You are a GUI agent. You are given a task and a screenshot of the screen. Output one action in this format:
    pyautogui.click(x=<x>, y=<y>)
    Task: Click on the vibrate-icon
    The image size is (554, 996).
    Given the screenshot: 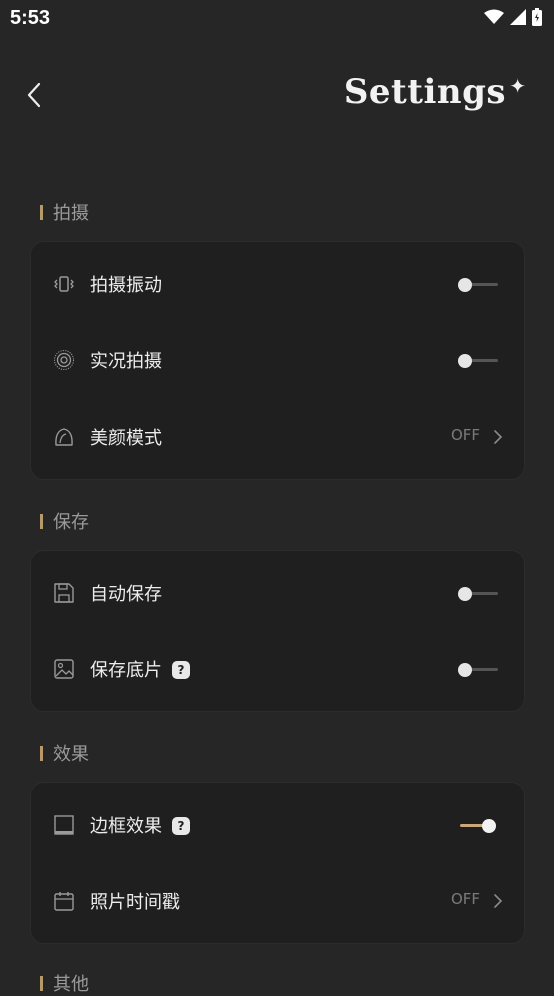 What is the action you would take?
    pyautogui.click(x=64, y=284)
    